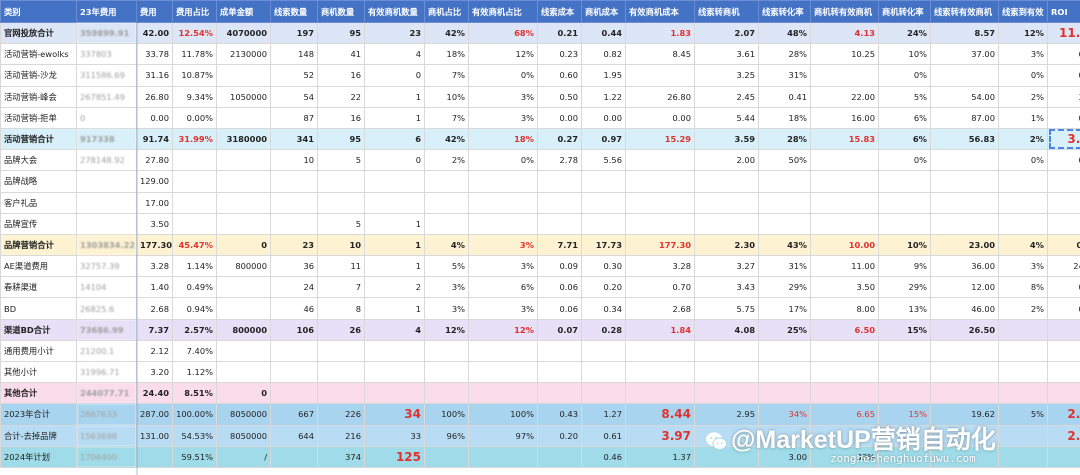  Describe the element at coordinates (194, 456) in the screenshot. I see `table-cell: 59.51%` at that location.